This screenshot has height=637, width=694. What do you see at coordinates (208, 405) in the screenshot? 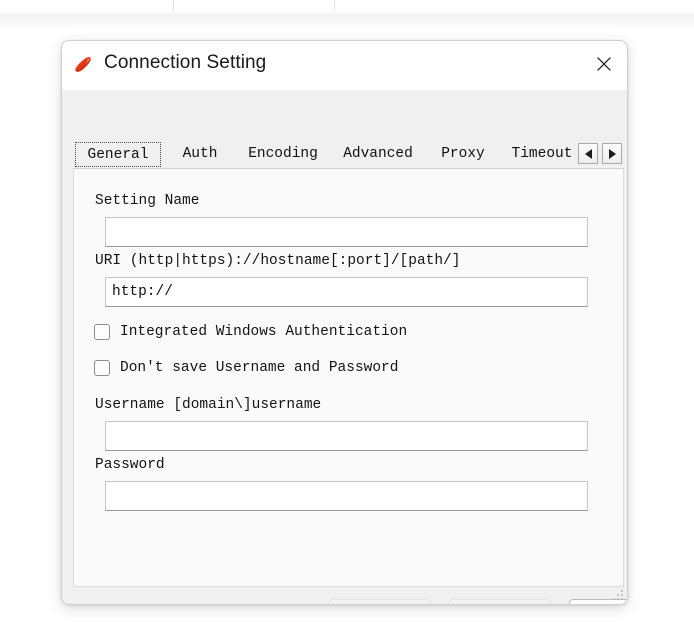
I see `username-label: Username [domain\]username` at bounding box center [208, 405].